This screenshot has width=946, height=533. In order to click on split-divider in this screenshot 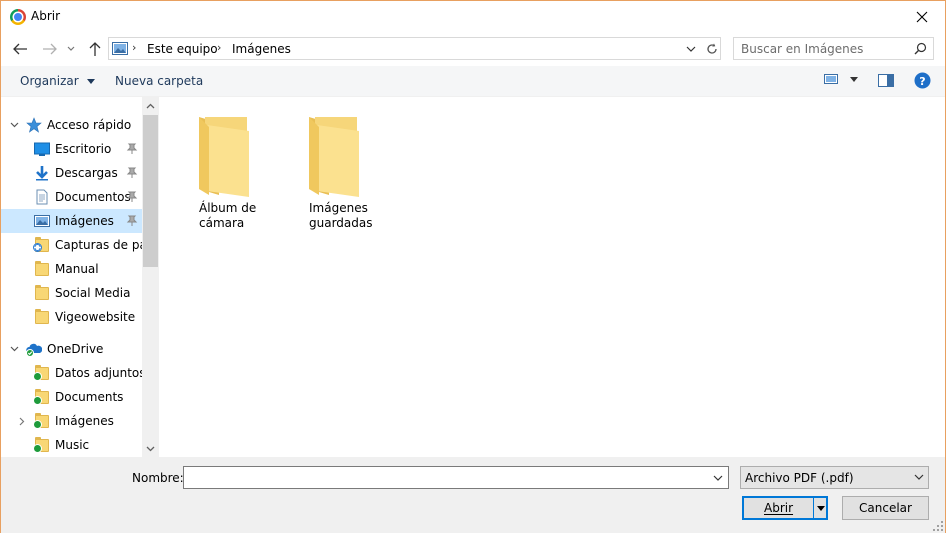, I will do `click(813, 508)`.